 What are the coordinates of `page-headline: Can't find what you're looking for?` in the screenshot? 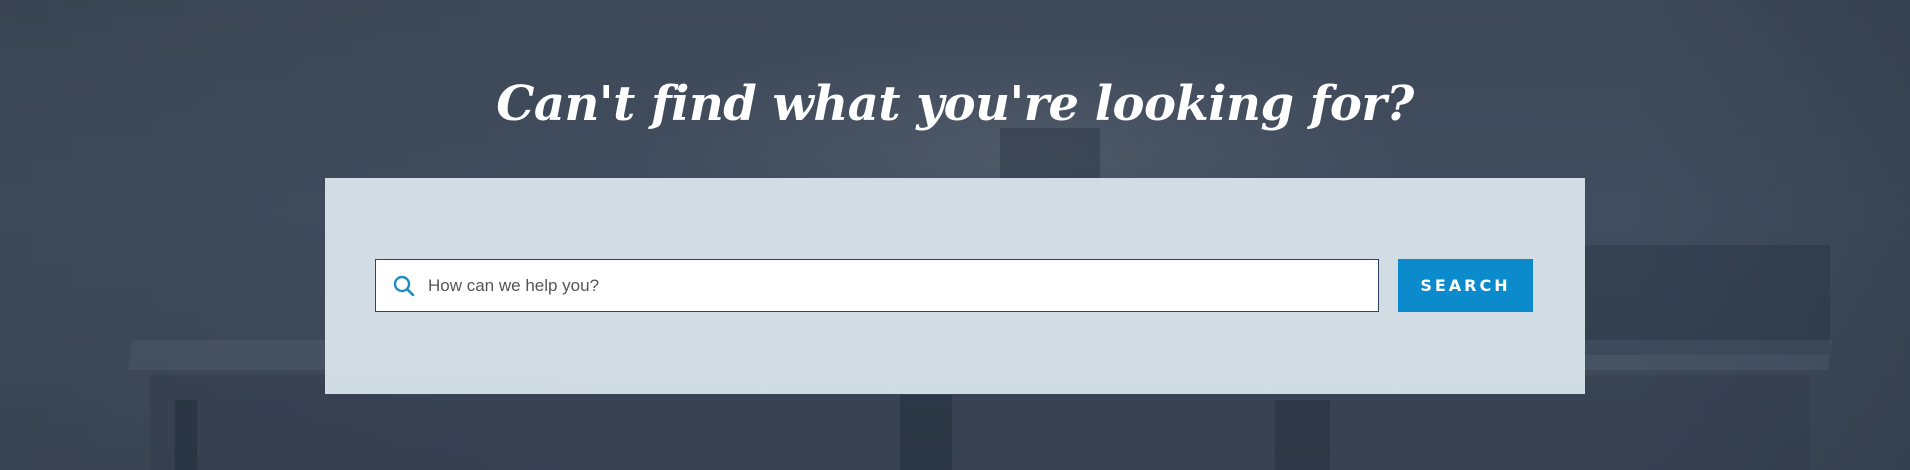 It's located at (955, 104).